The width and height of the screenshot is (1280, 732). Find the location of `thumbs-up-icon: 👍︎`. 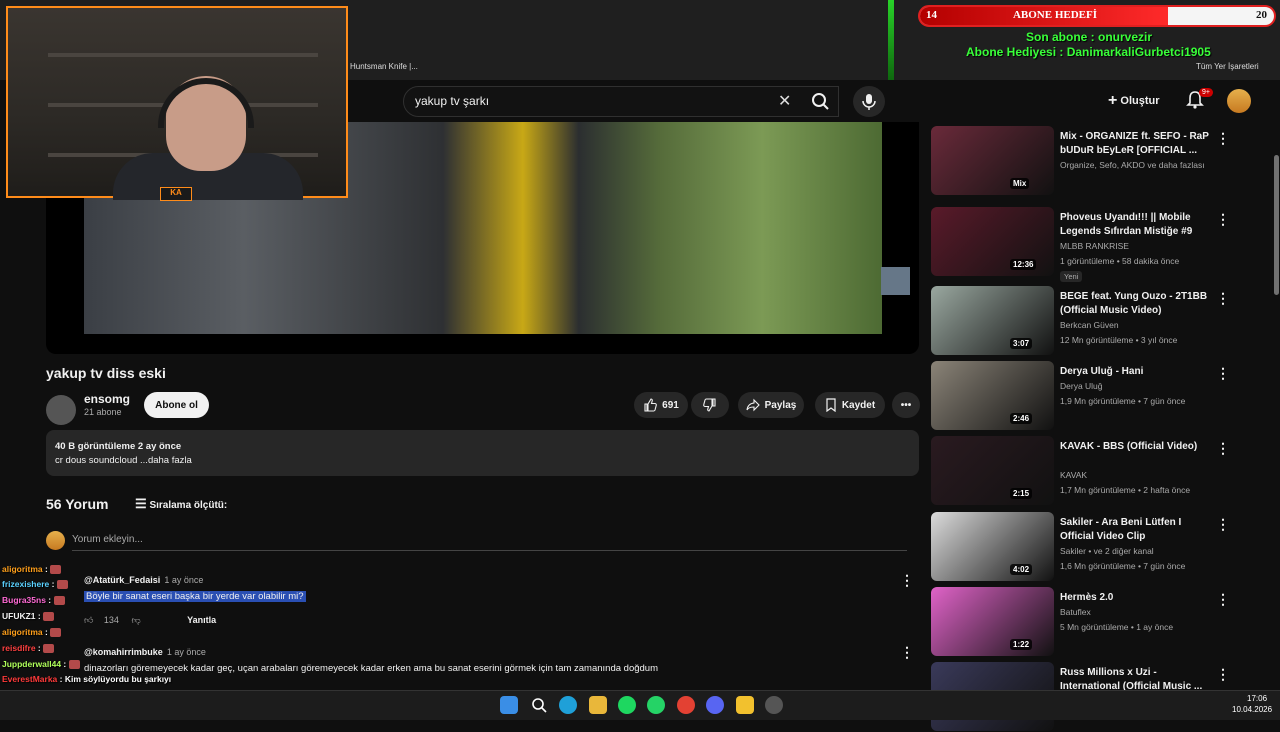

thumbs-up-icon: 👍︎ is located at coordinates (88, 620).